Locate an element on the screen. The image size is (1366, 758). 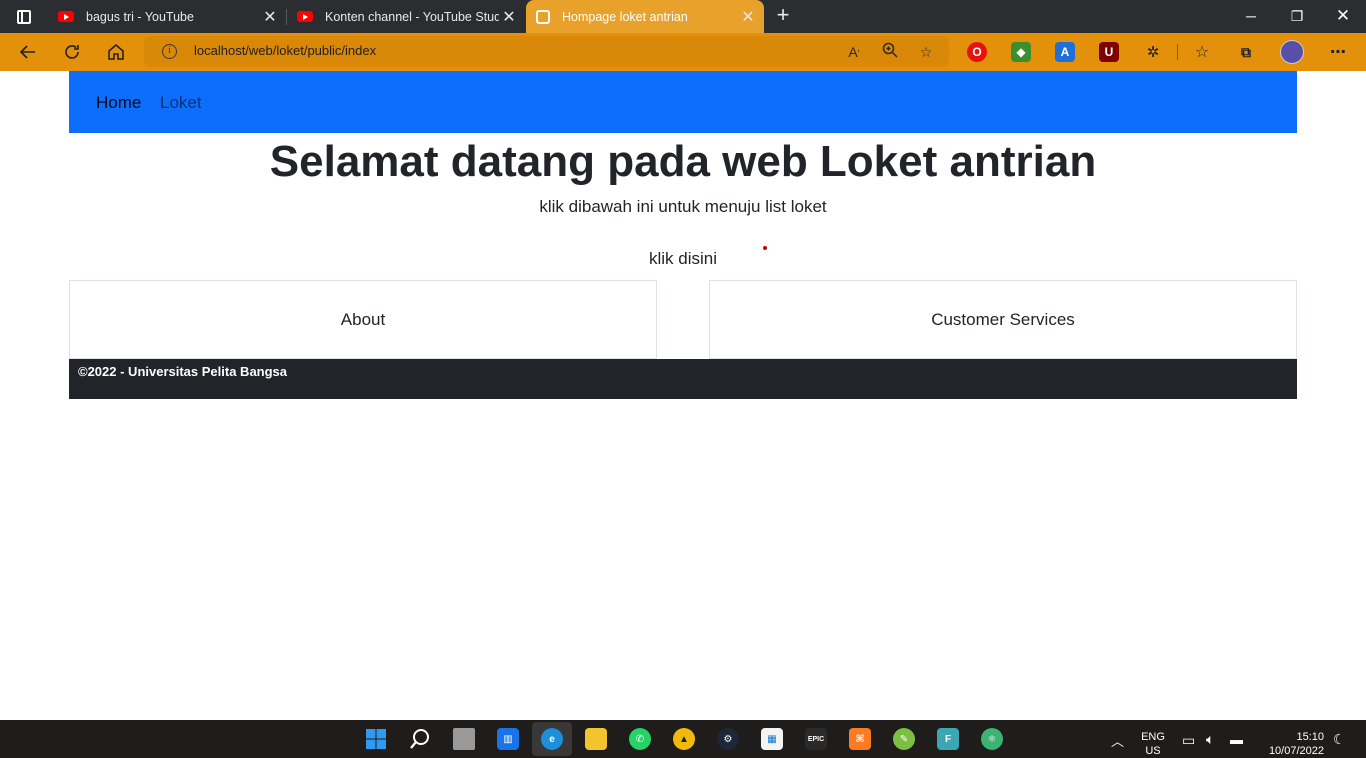
page-subtitle: klik dibawah ini untuk menuju list loket is located at coordinates (683, 206).